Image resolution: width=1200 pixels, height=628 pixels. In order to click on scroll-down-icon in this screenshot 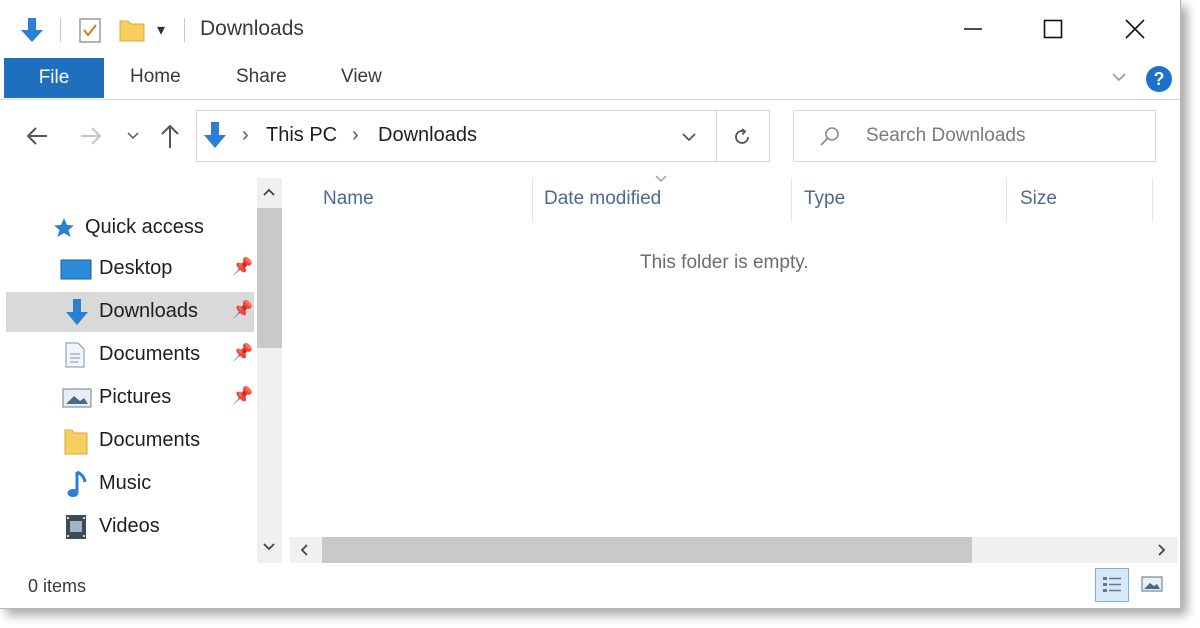, I will do `click(269, 547)`.